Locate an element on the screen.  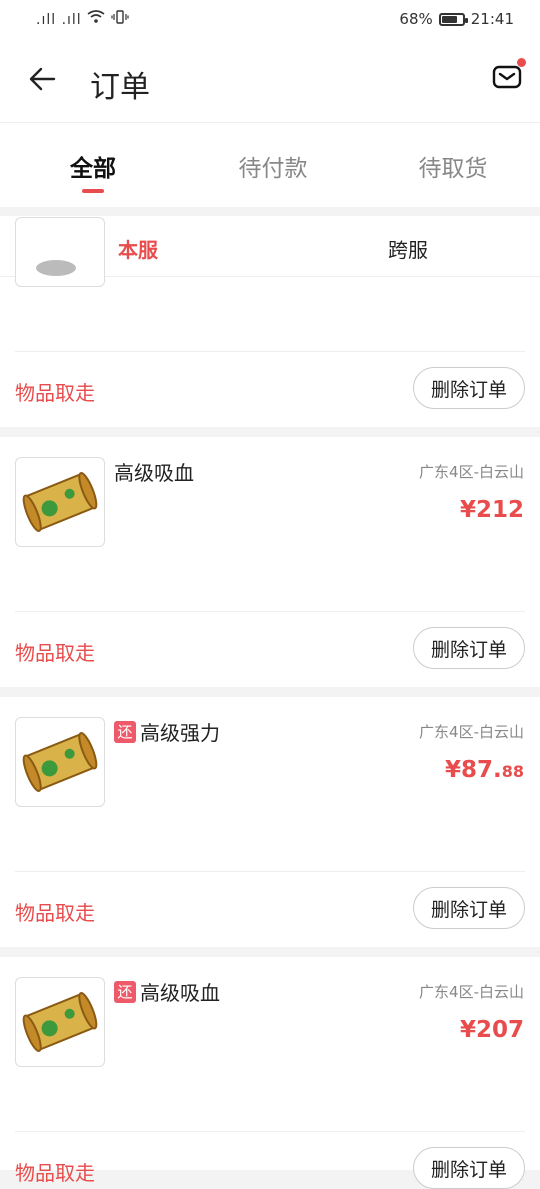
tab-pending-payment: 待付款 is located at coordinates (273, 166).